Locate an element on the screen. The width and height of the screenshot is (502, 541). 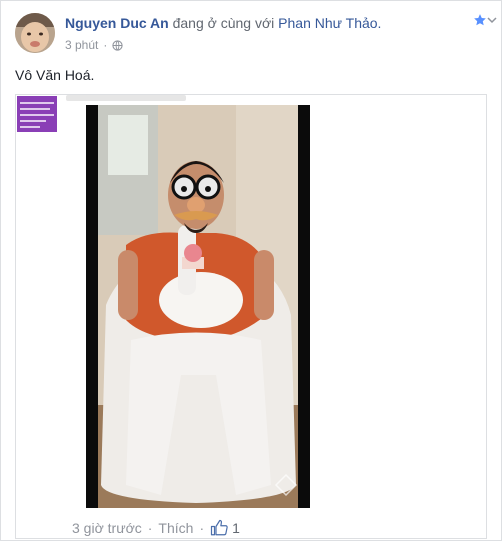
like-count: 1 is located at coordinates (225, 528).